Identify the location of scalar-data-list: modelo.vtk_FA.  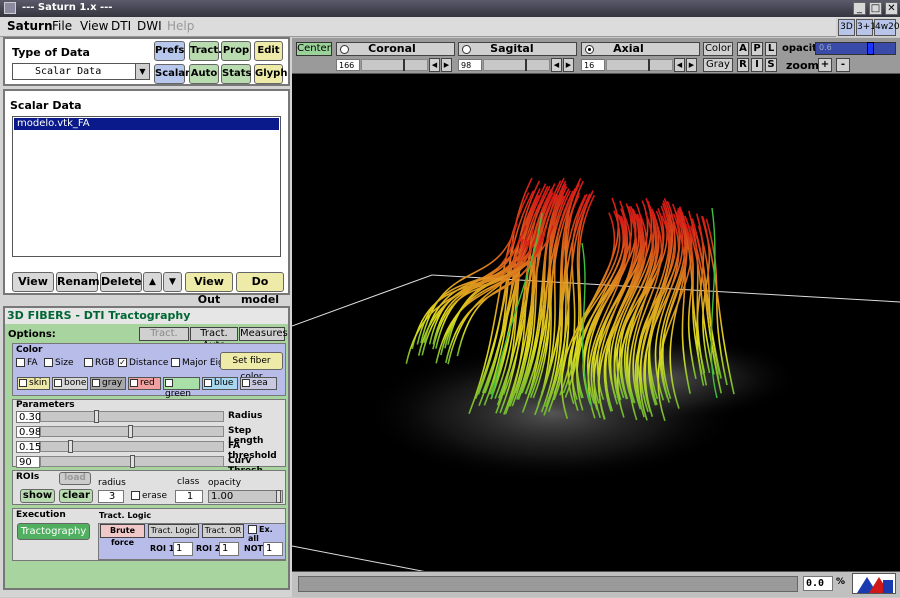
(146, 186).